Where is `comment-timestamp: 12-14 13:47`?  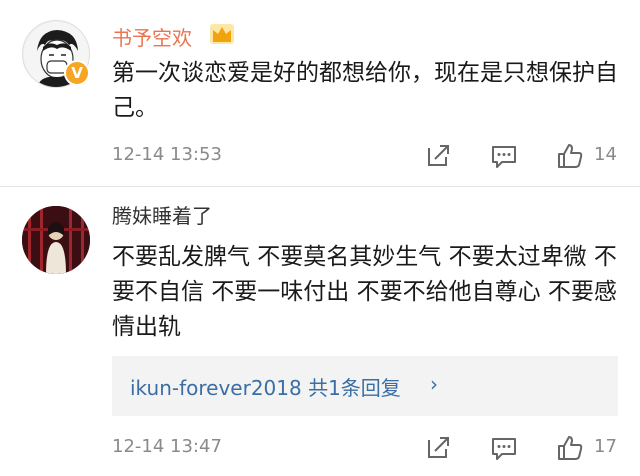
comment-timestamp: 12-14 13:47 is located at coordinates (167, 446).